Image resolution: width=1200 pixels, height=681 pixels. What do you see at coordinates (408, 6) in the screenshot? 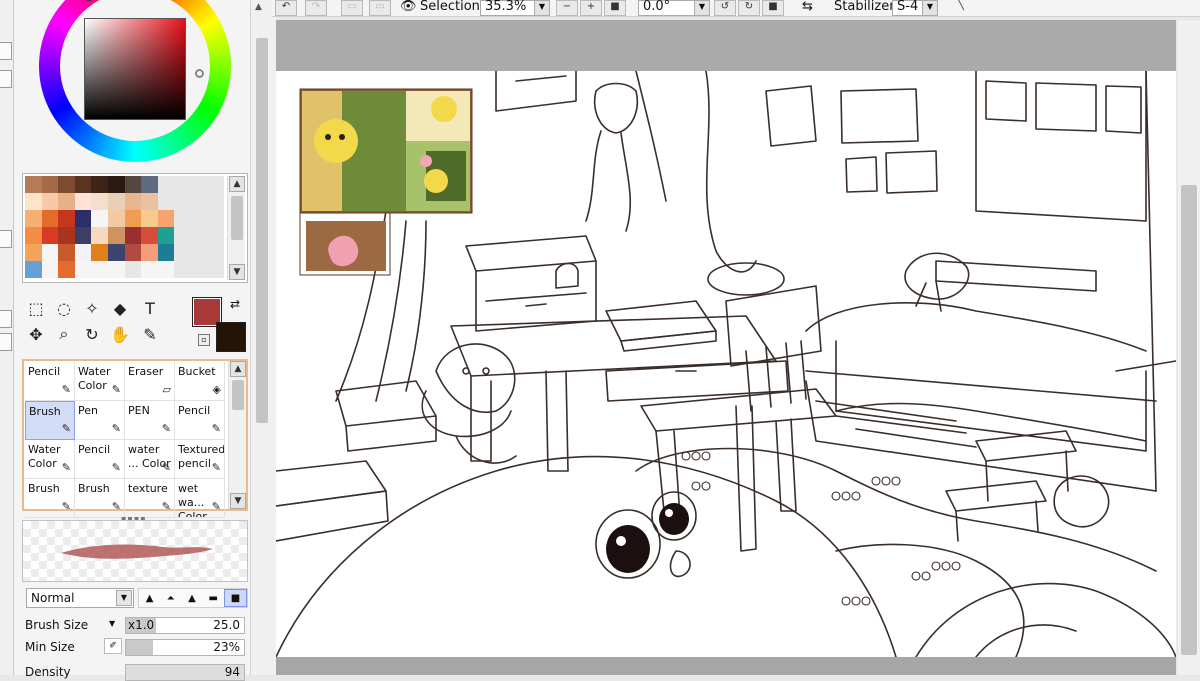
I see `selection-visibility-icon: 👁` at bounding box center [408, 6].